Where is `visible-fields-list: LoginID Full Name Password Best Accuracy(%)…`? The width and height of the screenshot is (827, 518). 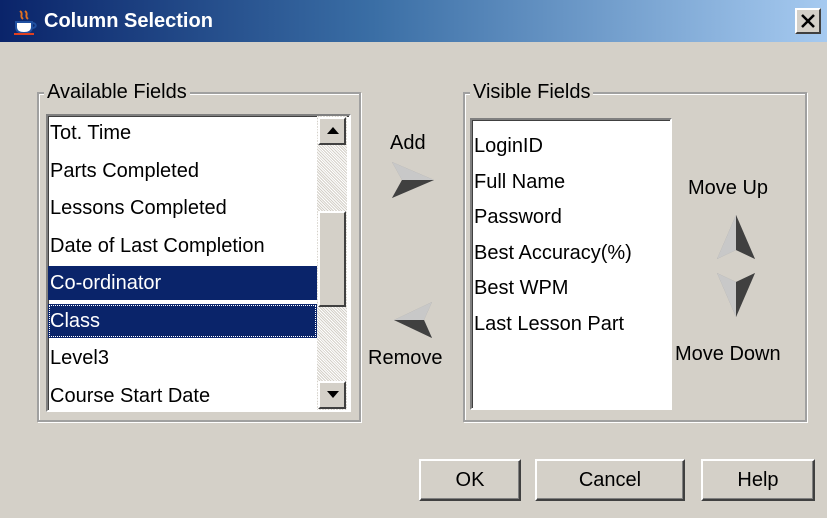 visible-fields-list: LoginID Full Name Password Best Accuracy(%)… is located at coordinates (571, 264).